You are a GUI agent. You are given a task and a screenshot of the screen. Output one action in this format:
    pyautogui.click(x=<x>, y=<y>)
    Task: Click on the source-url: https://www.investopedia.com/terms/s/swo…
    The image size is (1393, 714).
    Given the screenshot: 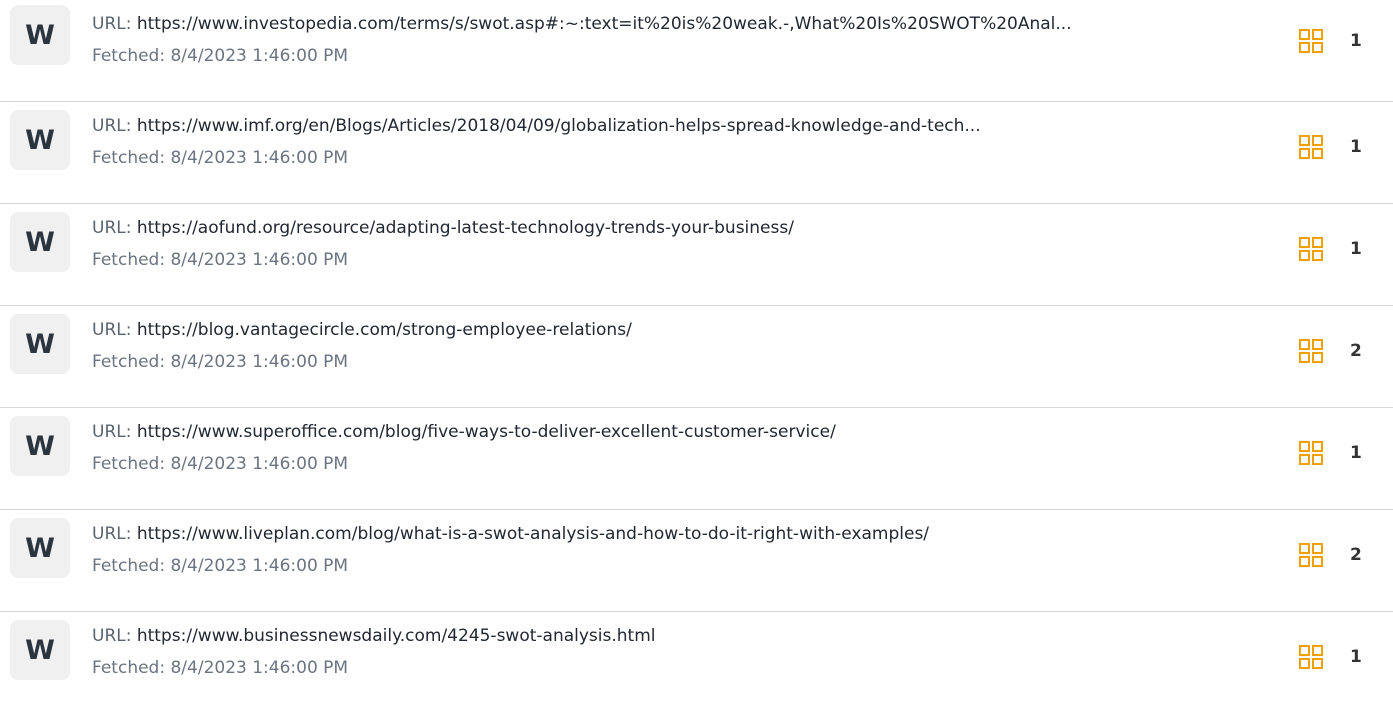 What is the action you would take?
    pyautogui.click(x=604, y=24)
    